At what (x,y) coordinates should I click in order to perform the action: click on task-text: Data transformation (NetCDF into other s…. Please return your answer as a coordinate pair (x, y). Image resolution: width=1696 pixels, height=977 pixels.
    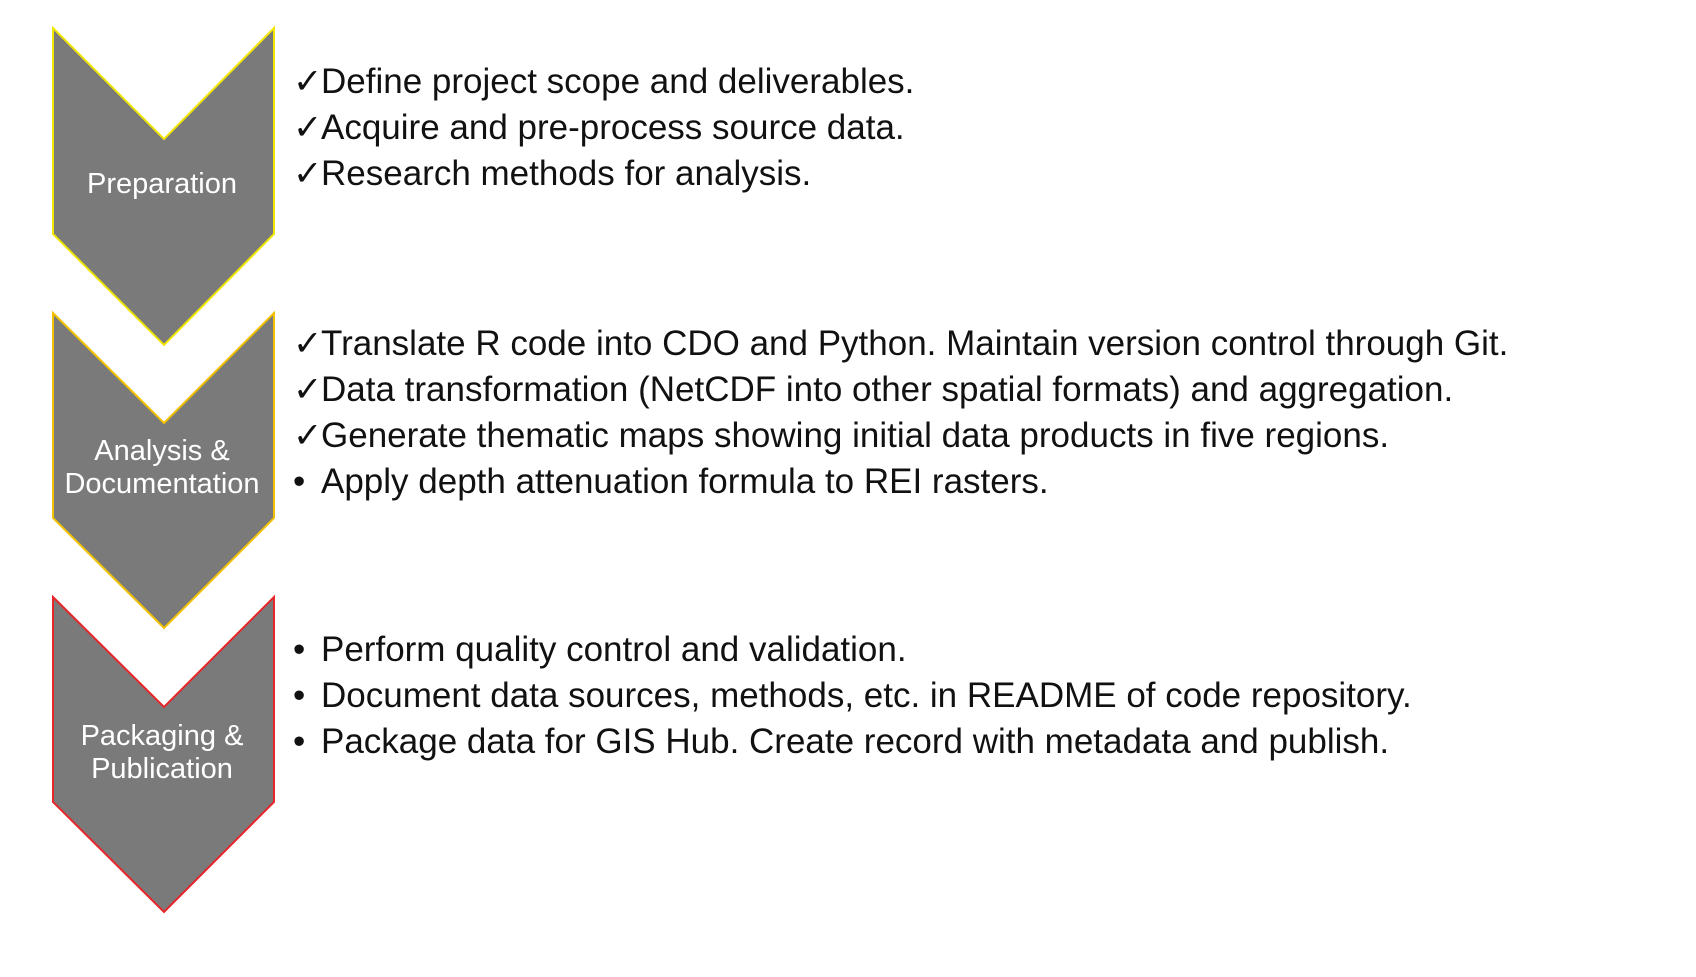
    Looking at the image, I should click on (887, 389).